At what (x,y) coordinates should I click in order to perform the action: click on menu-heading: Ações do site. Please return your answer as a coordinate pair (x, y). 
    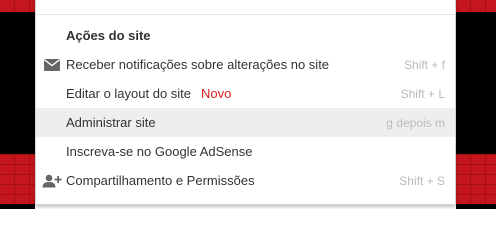
    Looking at the image, I should click on (108, 35).